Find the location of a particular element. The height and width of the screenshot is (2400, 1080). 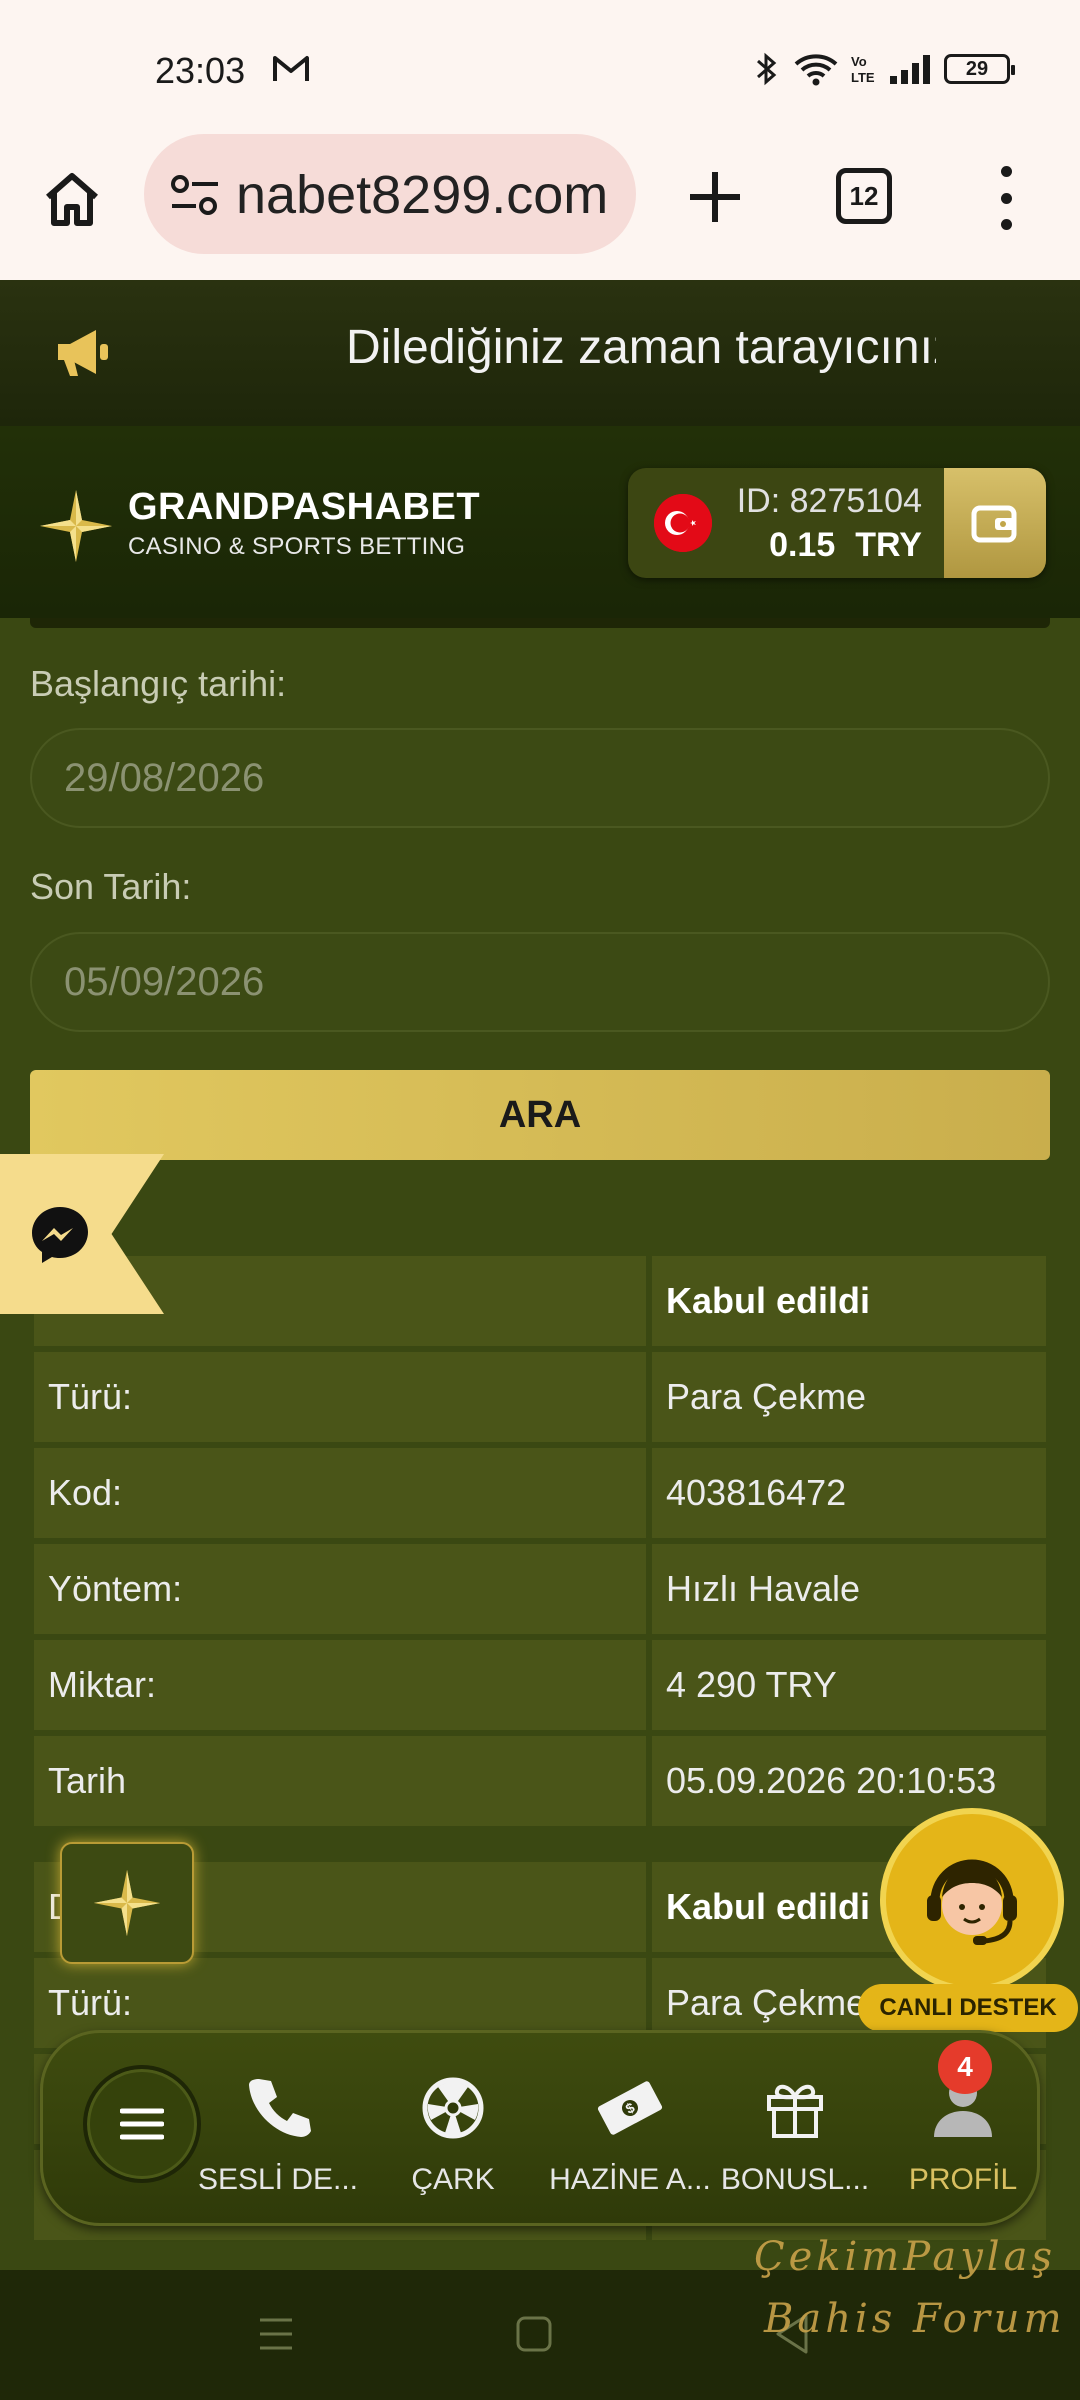

balance-amount: 0.15 is located at coordinates (802, 545).